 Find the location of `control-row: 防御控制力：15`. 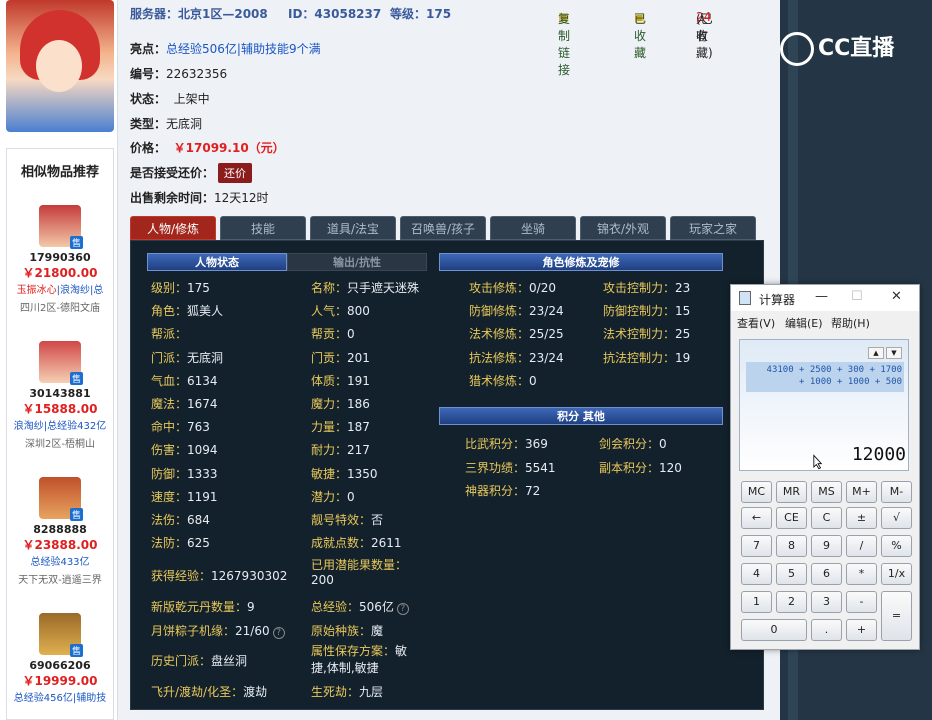

control-row: 防御控制力：15 is located at coordinates (647, 311).